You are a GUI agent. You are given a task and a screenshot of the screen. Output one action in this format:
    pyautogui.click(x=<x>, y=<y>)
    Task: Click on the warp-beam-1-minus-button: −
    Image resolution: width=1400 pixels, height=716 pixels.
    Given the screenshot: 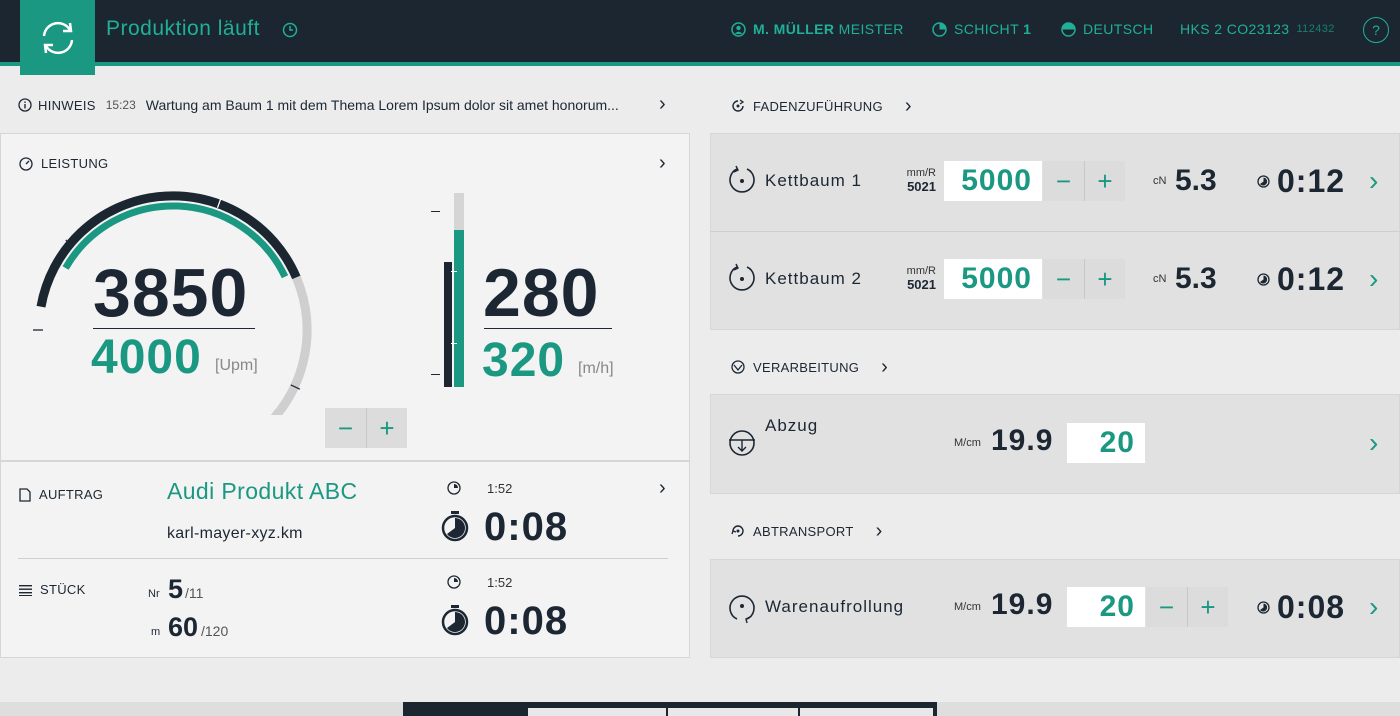 What is the action you would take?
    pyautogui.click(x=1063, y=181)
    